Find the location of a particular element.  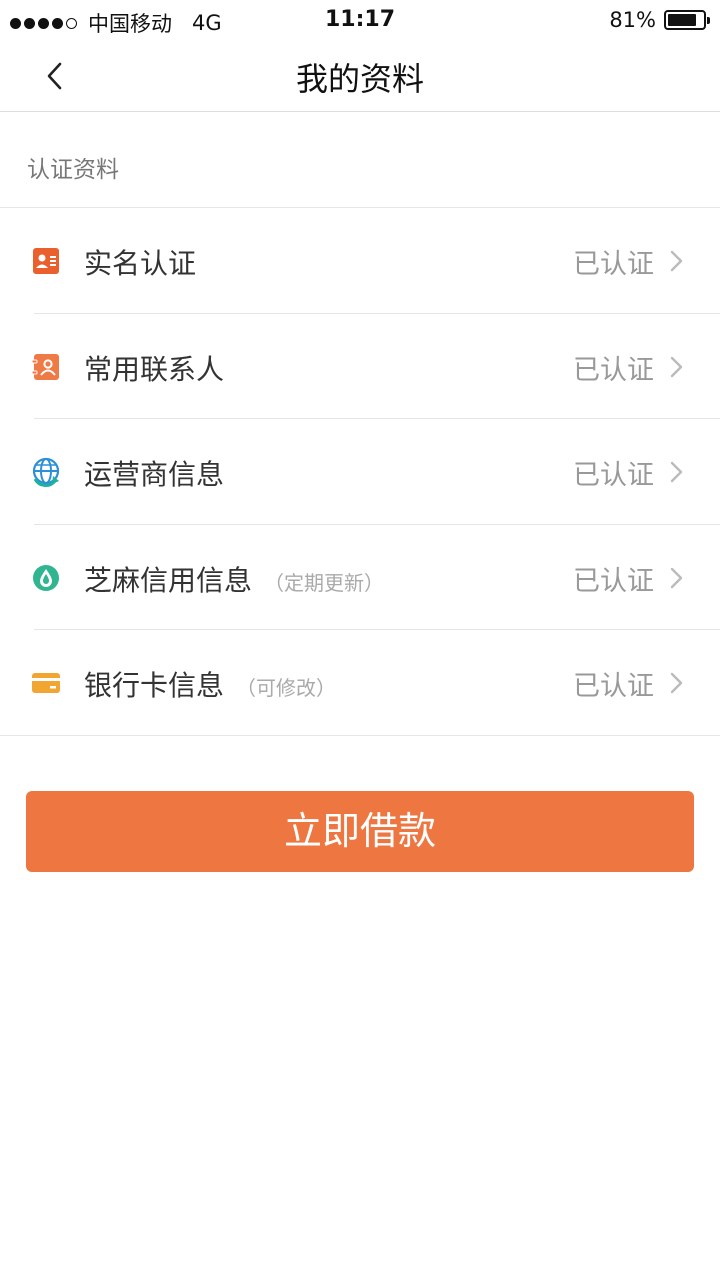

item-label: 运营商信息 is located at coordinates (154, 474).